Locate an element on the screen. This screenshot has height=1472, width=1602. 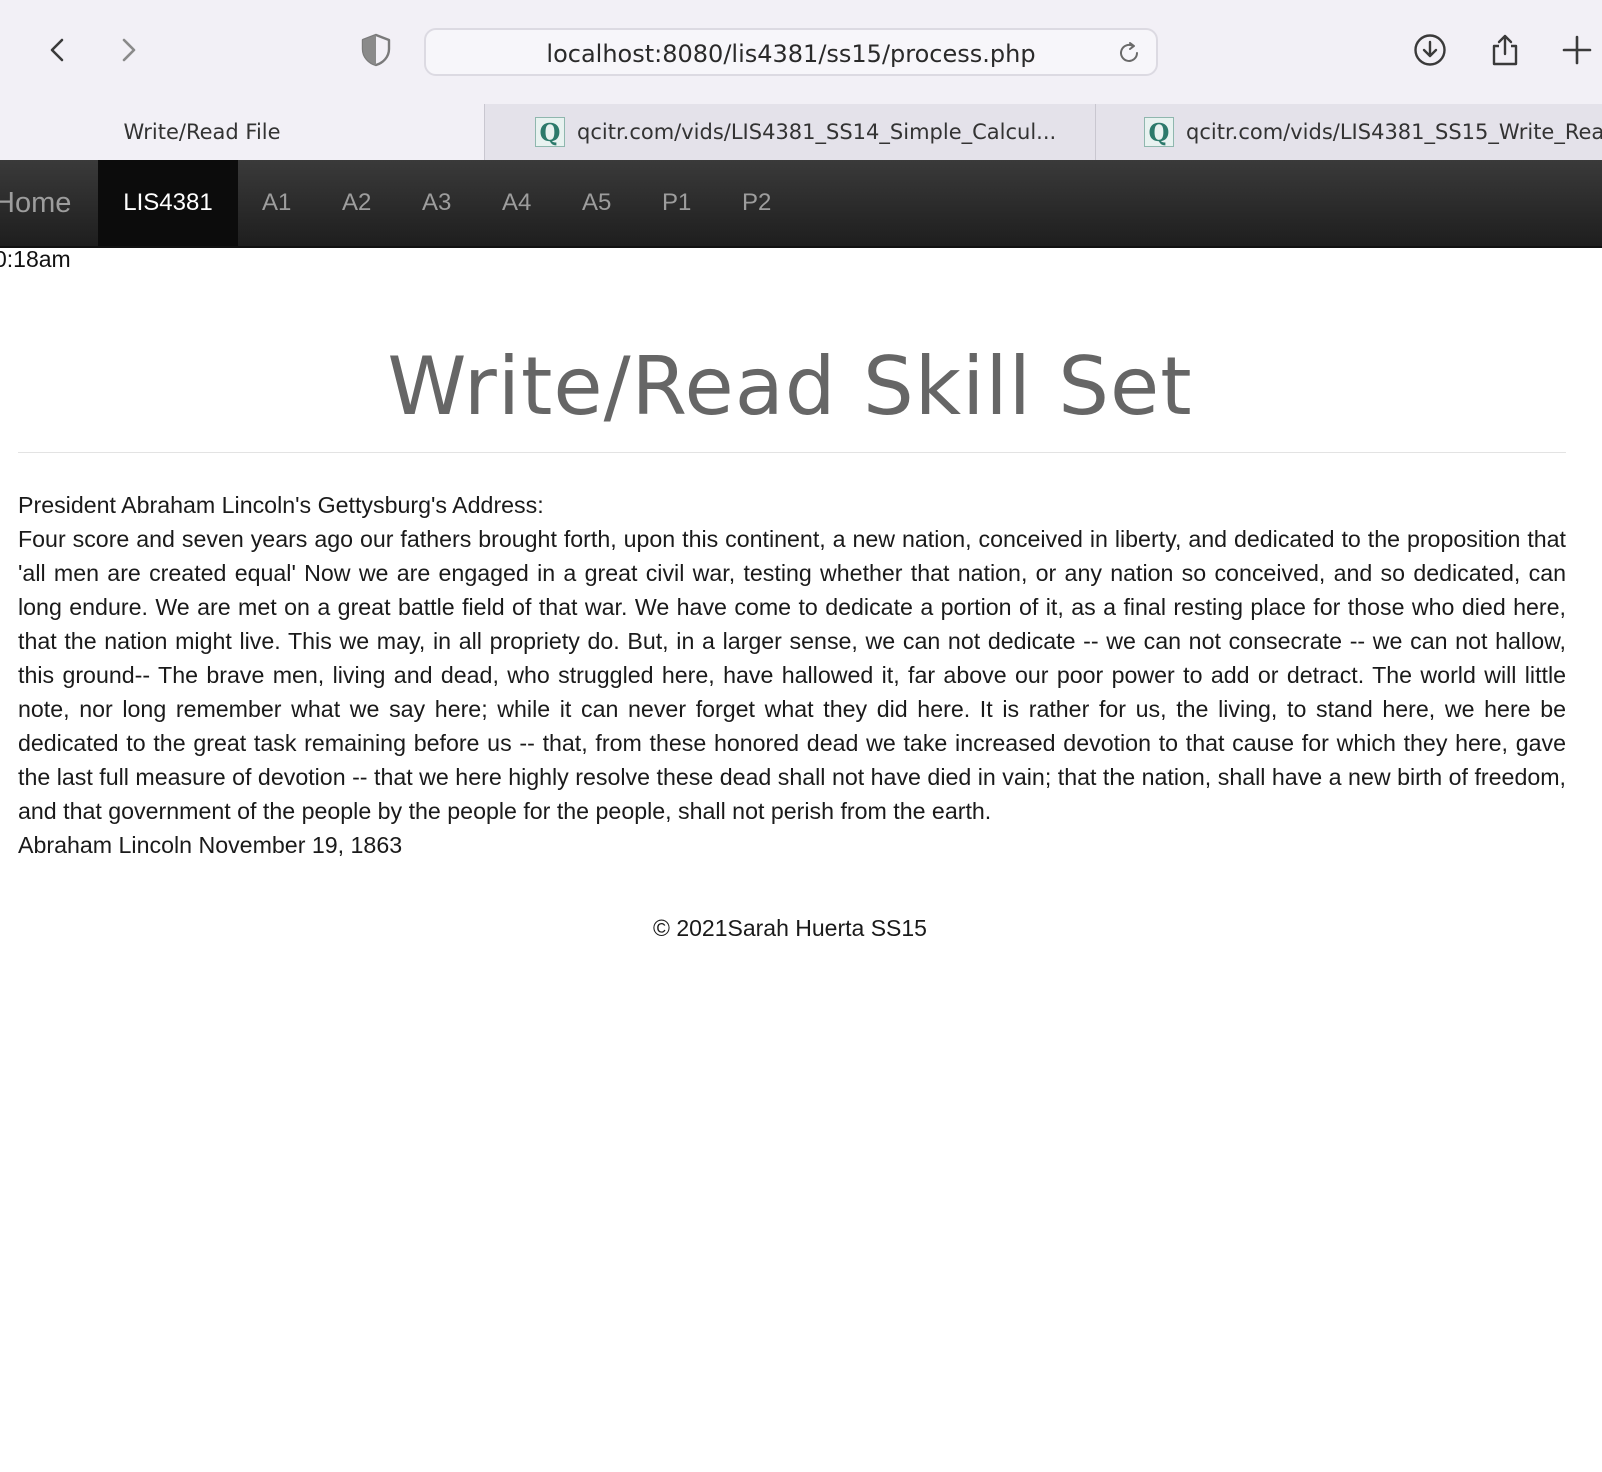
tab-ss15-video: Q qcitr.com/vids/LIS4381_SS15_Write_Read is located at coordinates (1348, 132).